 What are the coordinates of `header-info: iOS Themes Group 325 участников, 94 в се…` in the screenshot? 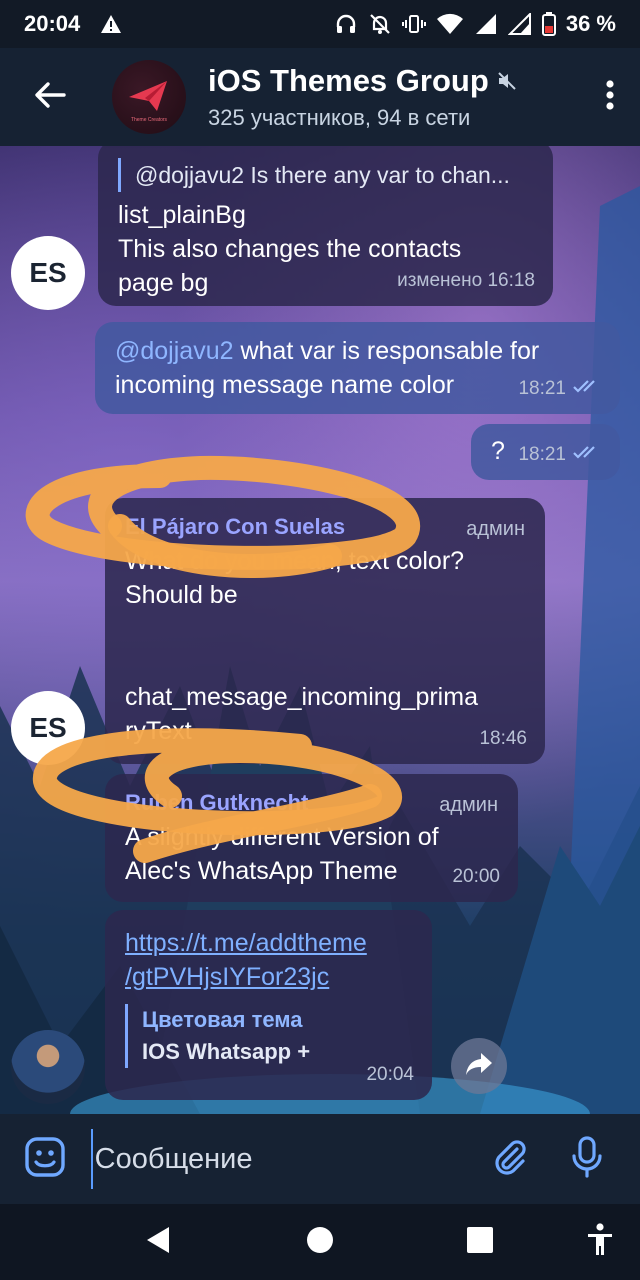 It's located at (394, 97).